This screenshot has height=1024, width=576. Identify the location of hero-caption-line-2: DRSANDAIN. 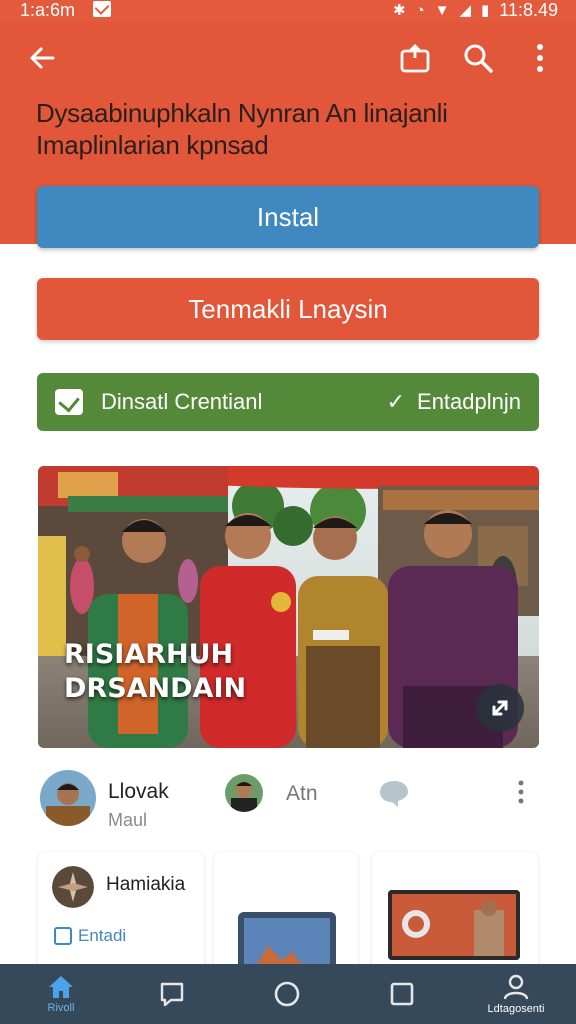
(155, 688).